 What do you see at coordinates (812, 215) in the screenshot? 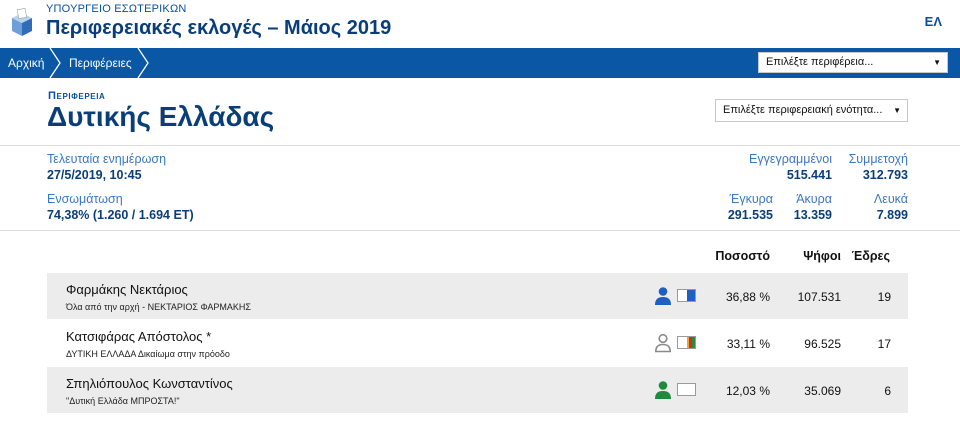
I see `invalid-value: 13.359` at bounding box center [812, 215].